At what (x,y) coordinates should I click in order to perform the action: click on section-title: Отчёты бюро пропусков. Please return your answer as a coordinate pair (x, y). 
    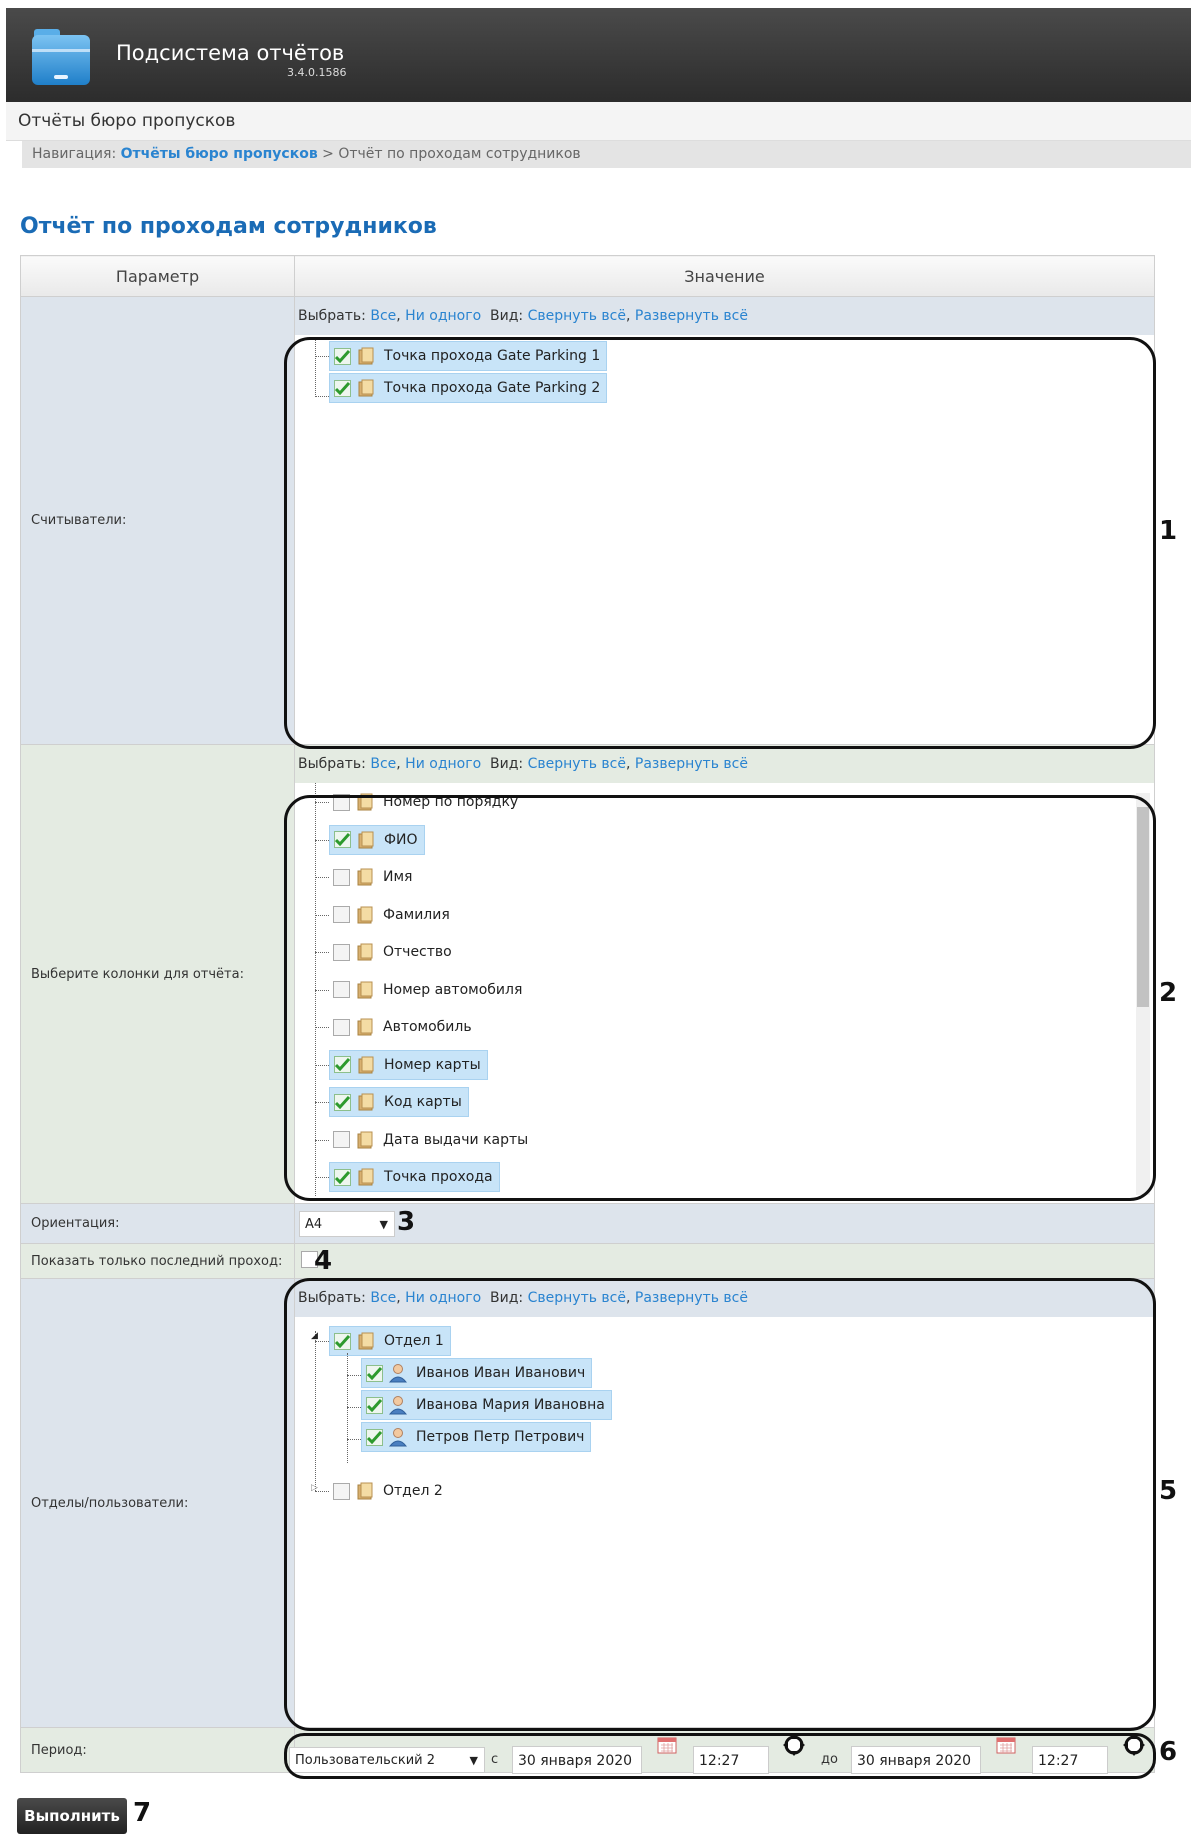
    Looking at the image, I should click on (126, 121).